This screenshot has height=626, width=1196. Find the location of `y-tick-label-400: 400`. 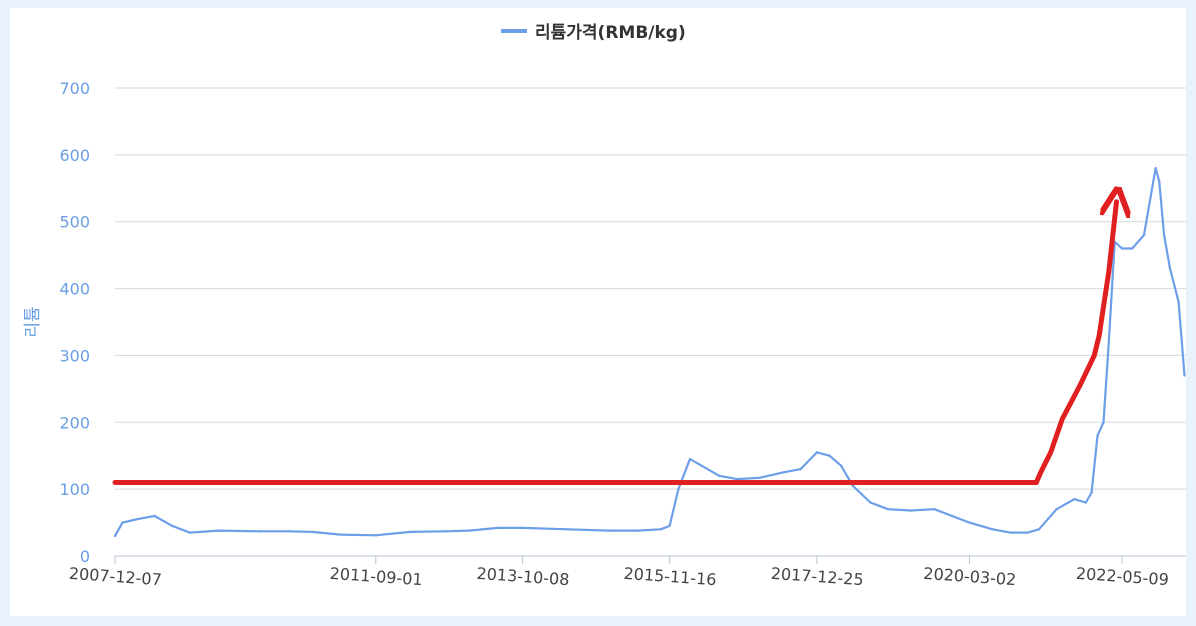

y-tick-label-400: 400 is located at coordinates (74, 289).